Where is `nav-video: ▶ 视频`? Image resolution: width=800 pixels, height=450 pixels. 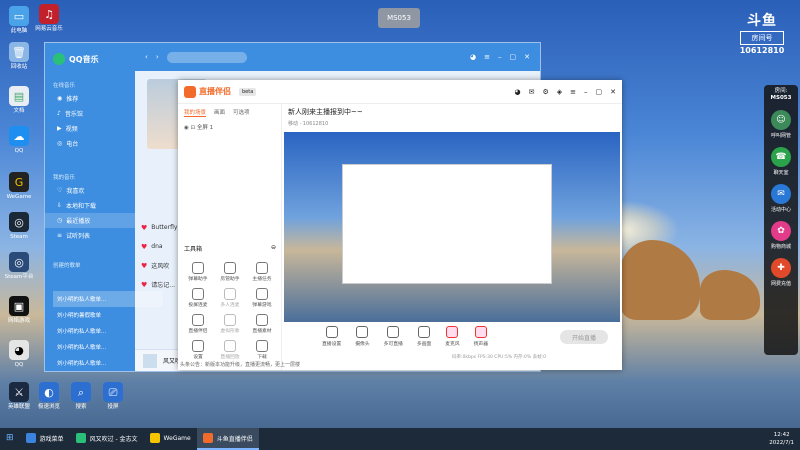 nav-video: ▶ 视频 is located at coordinates (90, 128).